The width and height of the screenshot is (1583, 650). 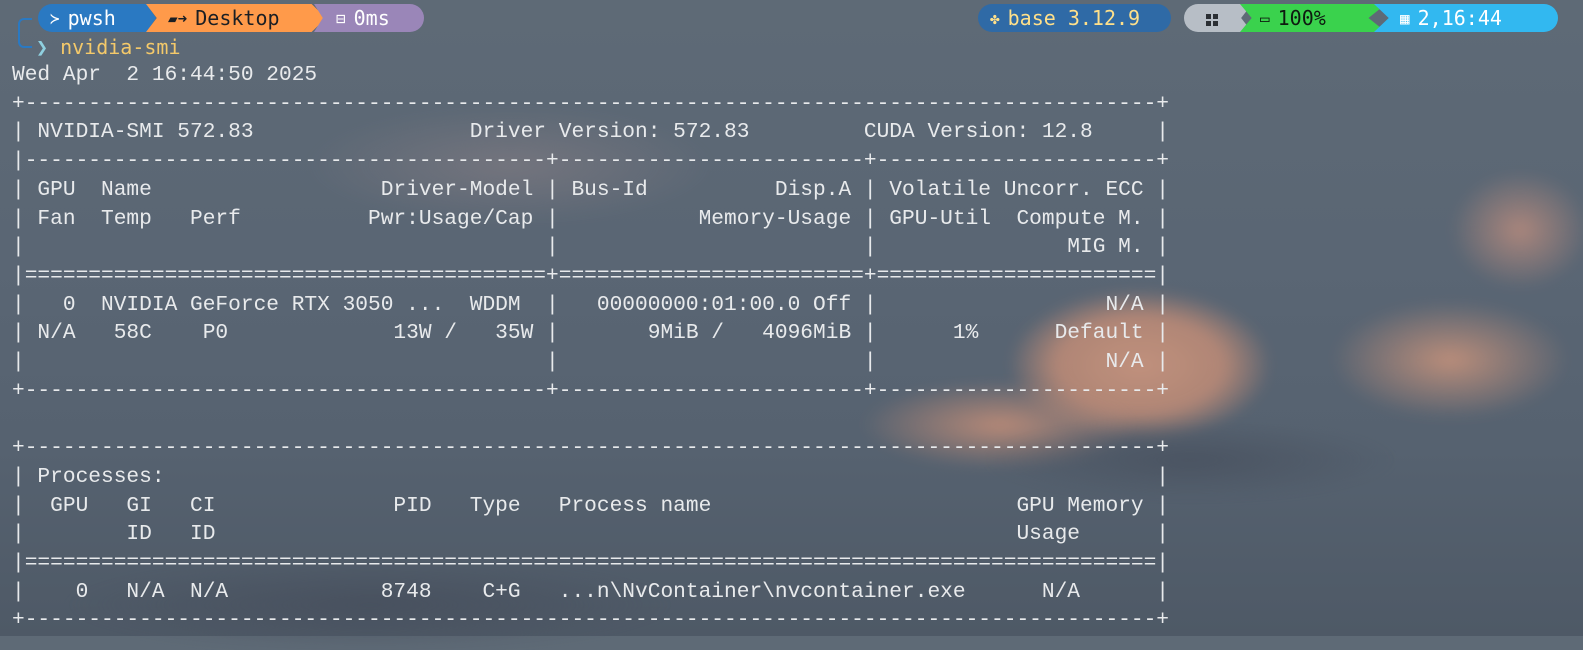 I want to click on os-segment, so click(x=1218, y=18).